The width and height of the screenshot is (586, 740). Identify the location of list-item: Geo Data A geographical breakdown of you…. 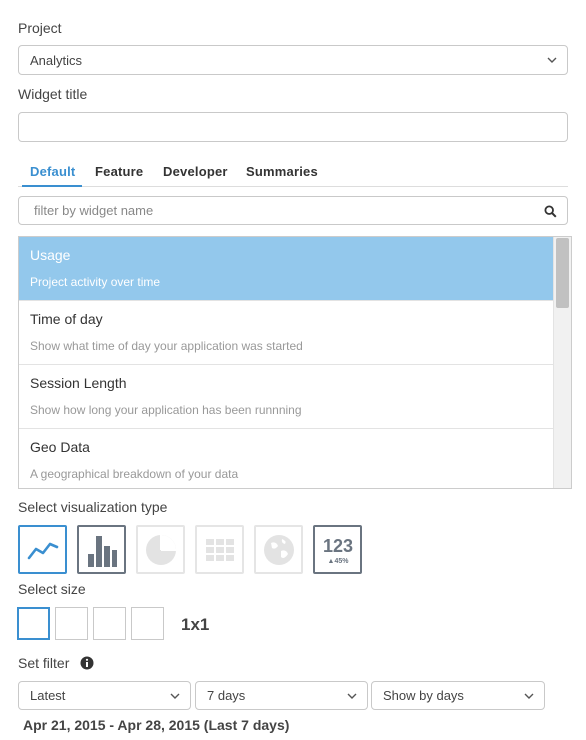
(286, 458).